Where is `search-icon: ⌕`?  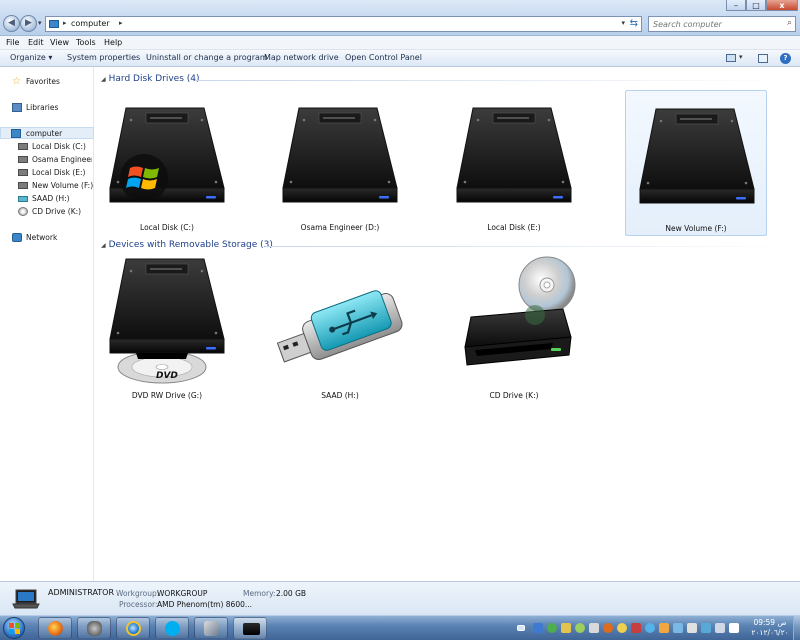
search-icon: ⌕ is located at coordinates (789, 23).